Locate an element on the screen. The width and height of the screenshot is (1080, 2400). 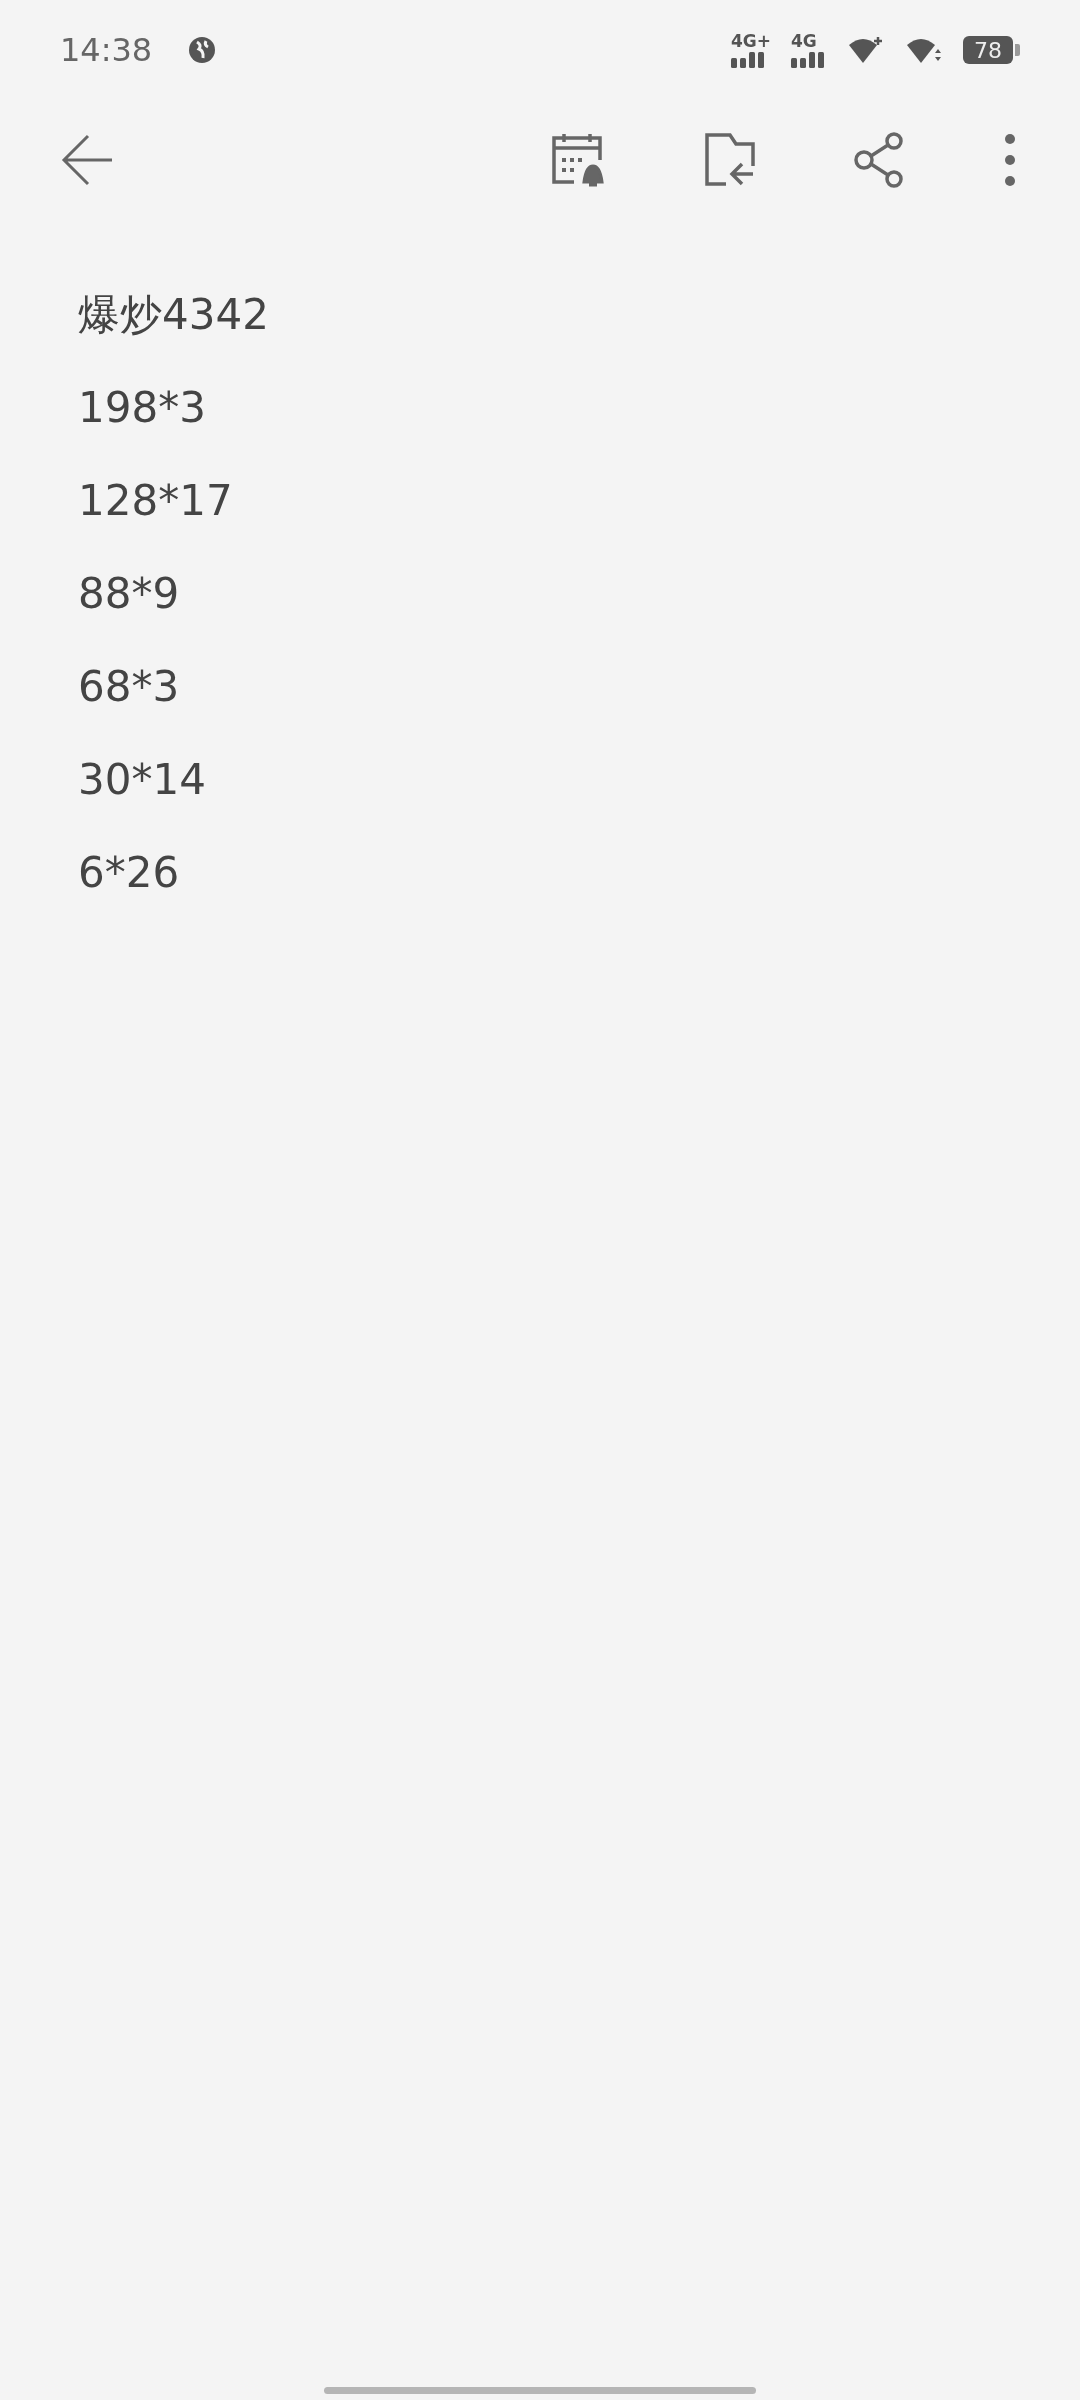
note-line: 30*14 is located at coordinates (142, 780).